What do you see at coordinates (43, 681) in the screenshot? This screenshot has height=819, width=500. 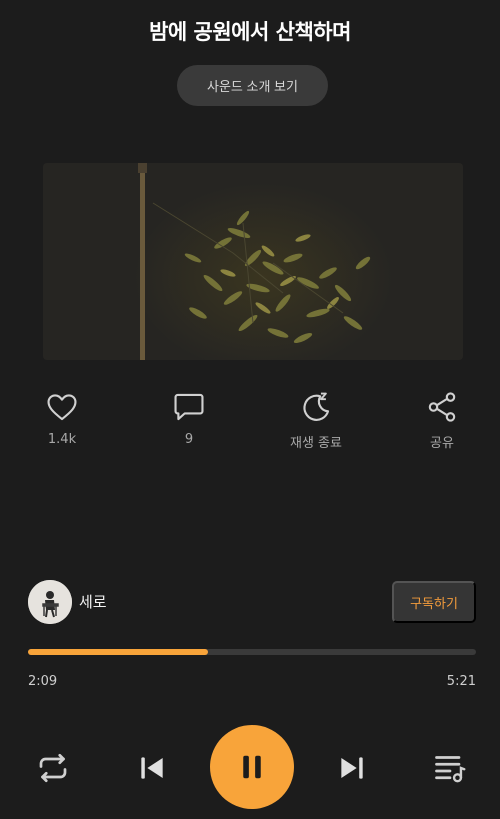 I see `current-time: 2:09` at bounding box center [43, 681].